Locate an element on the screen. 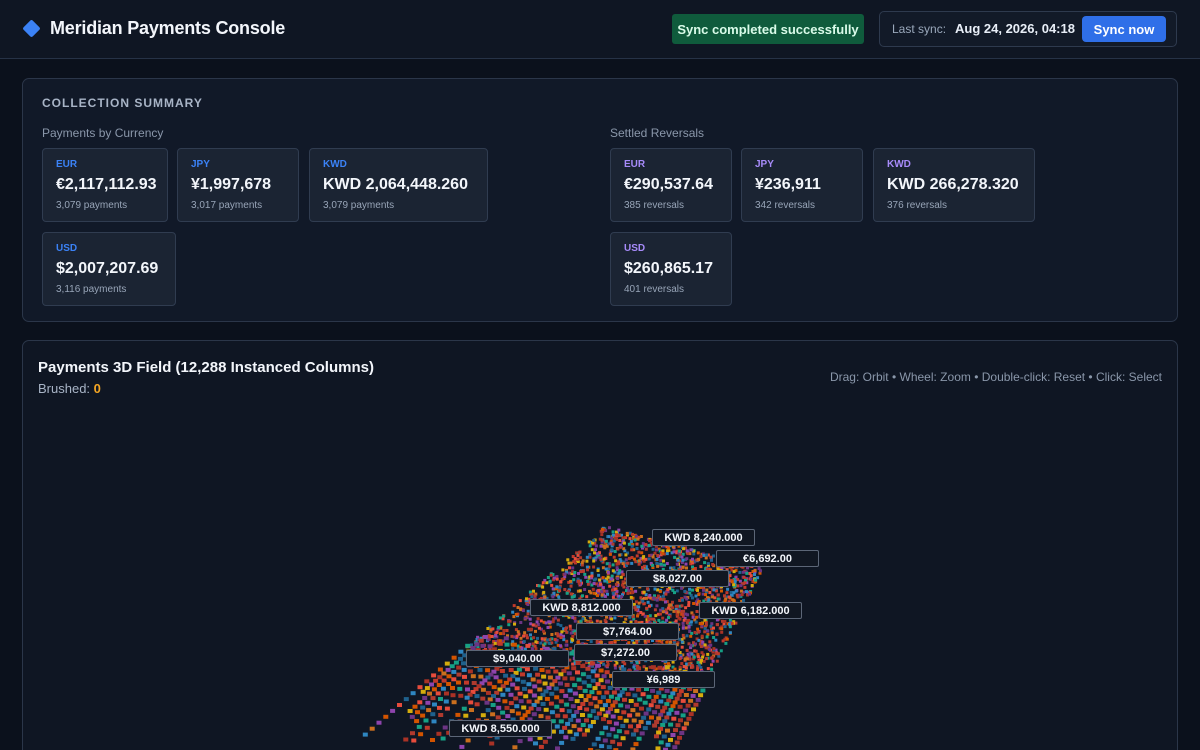  value-label: KWD 8,812.000 is located at coordinates (581, 607).